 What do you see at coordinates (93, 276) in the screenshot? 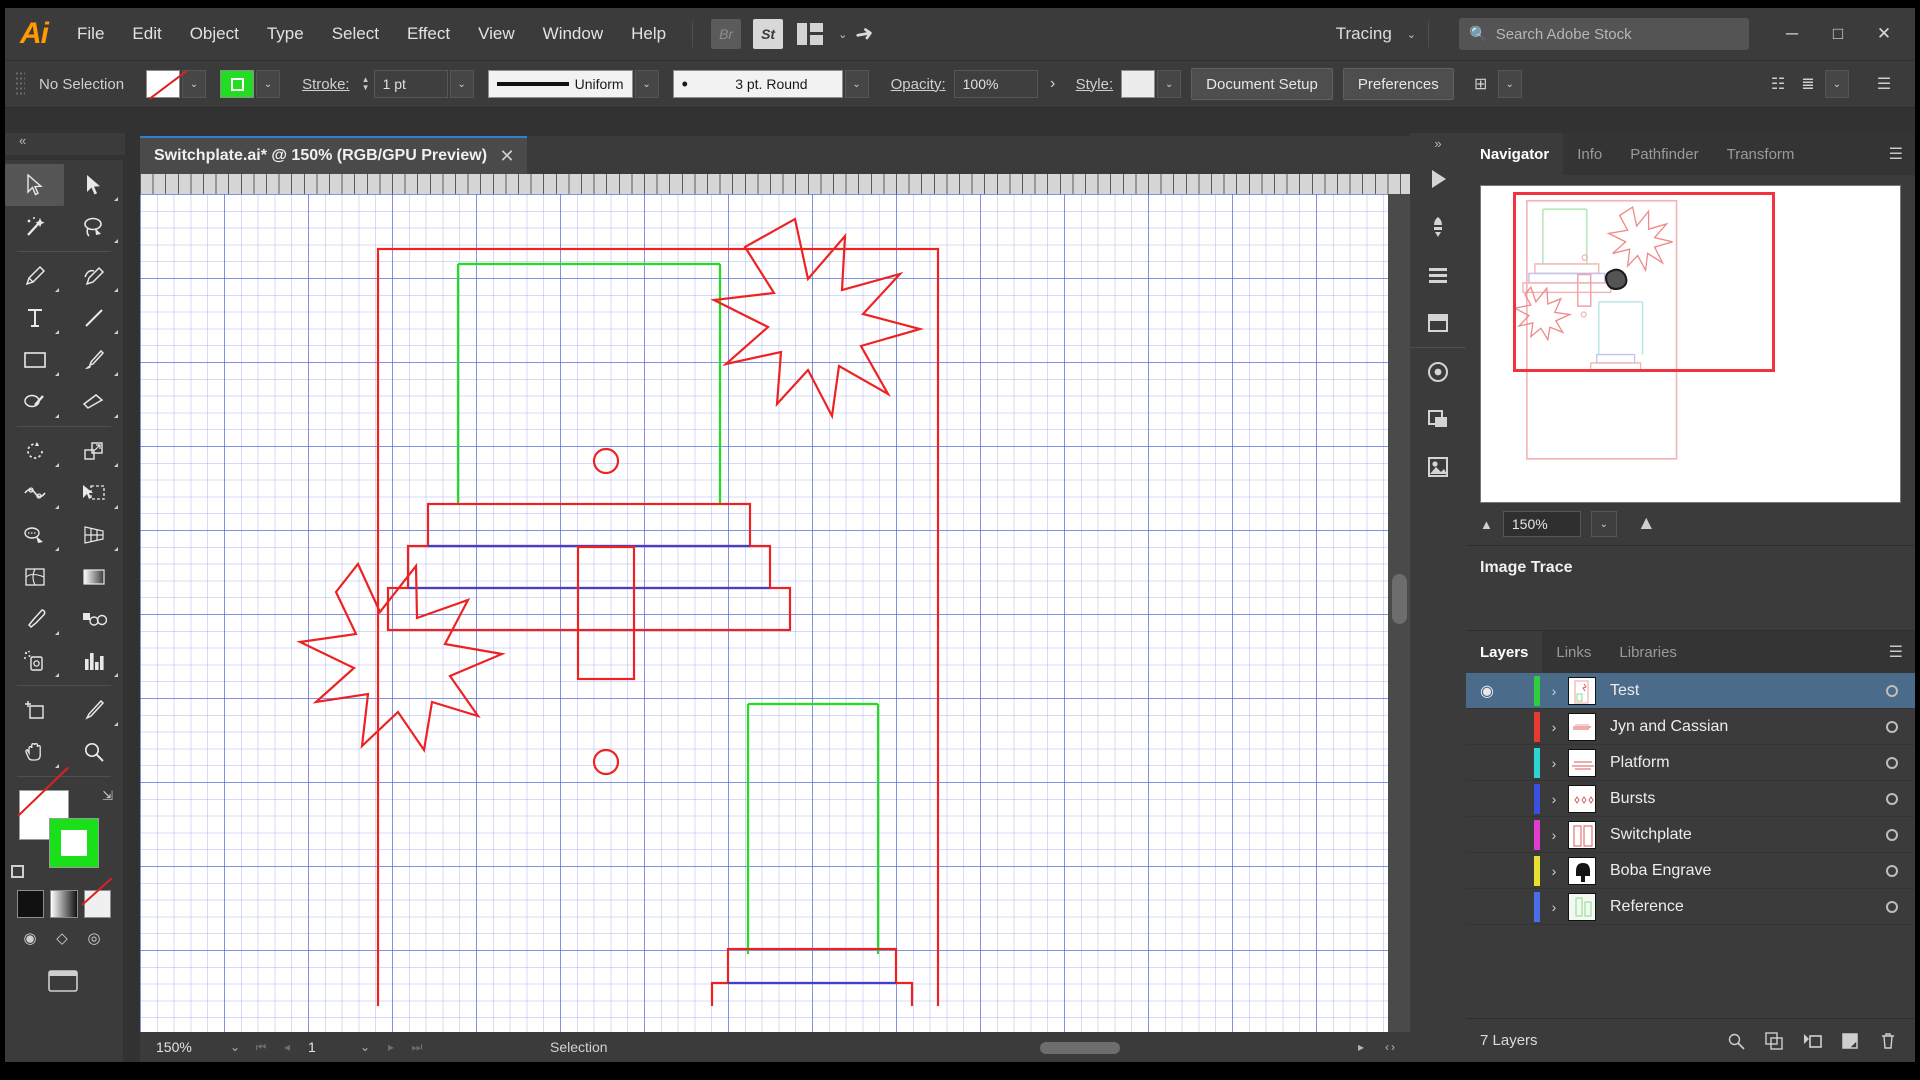
I see `curvature-tool` at bounding box center [93, 276].